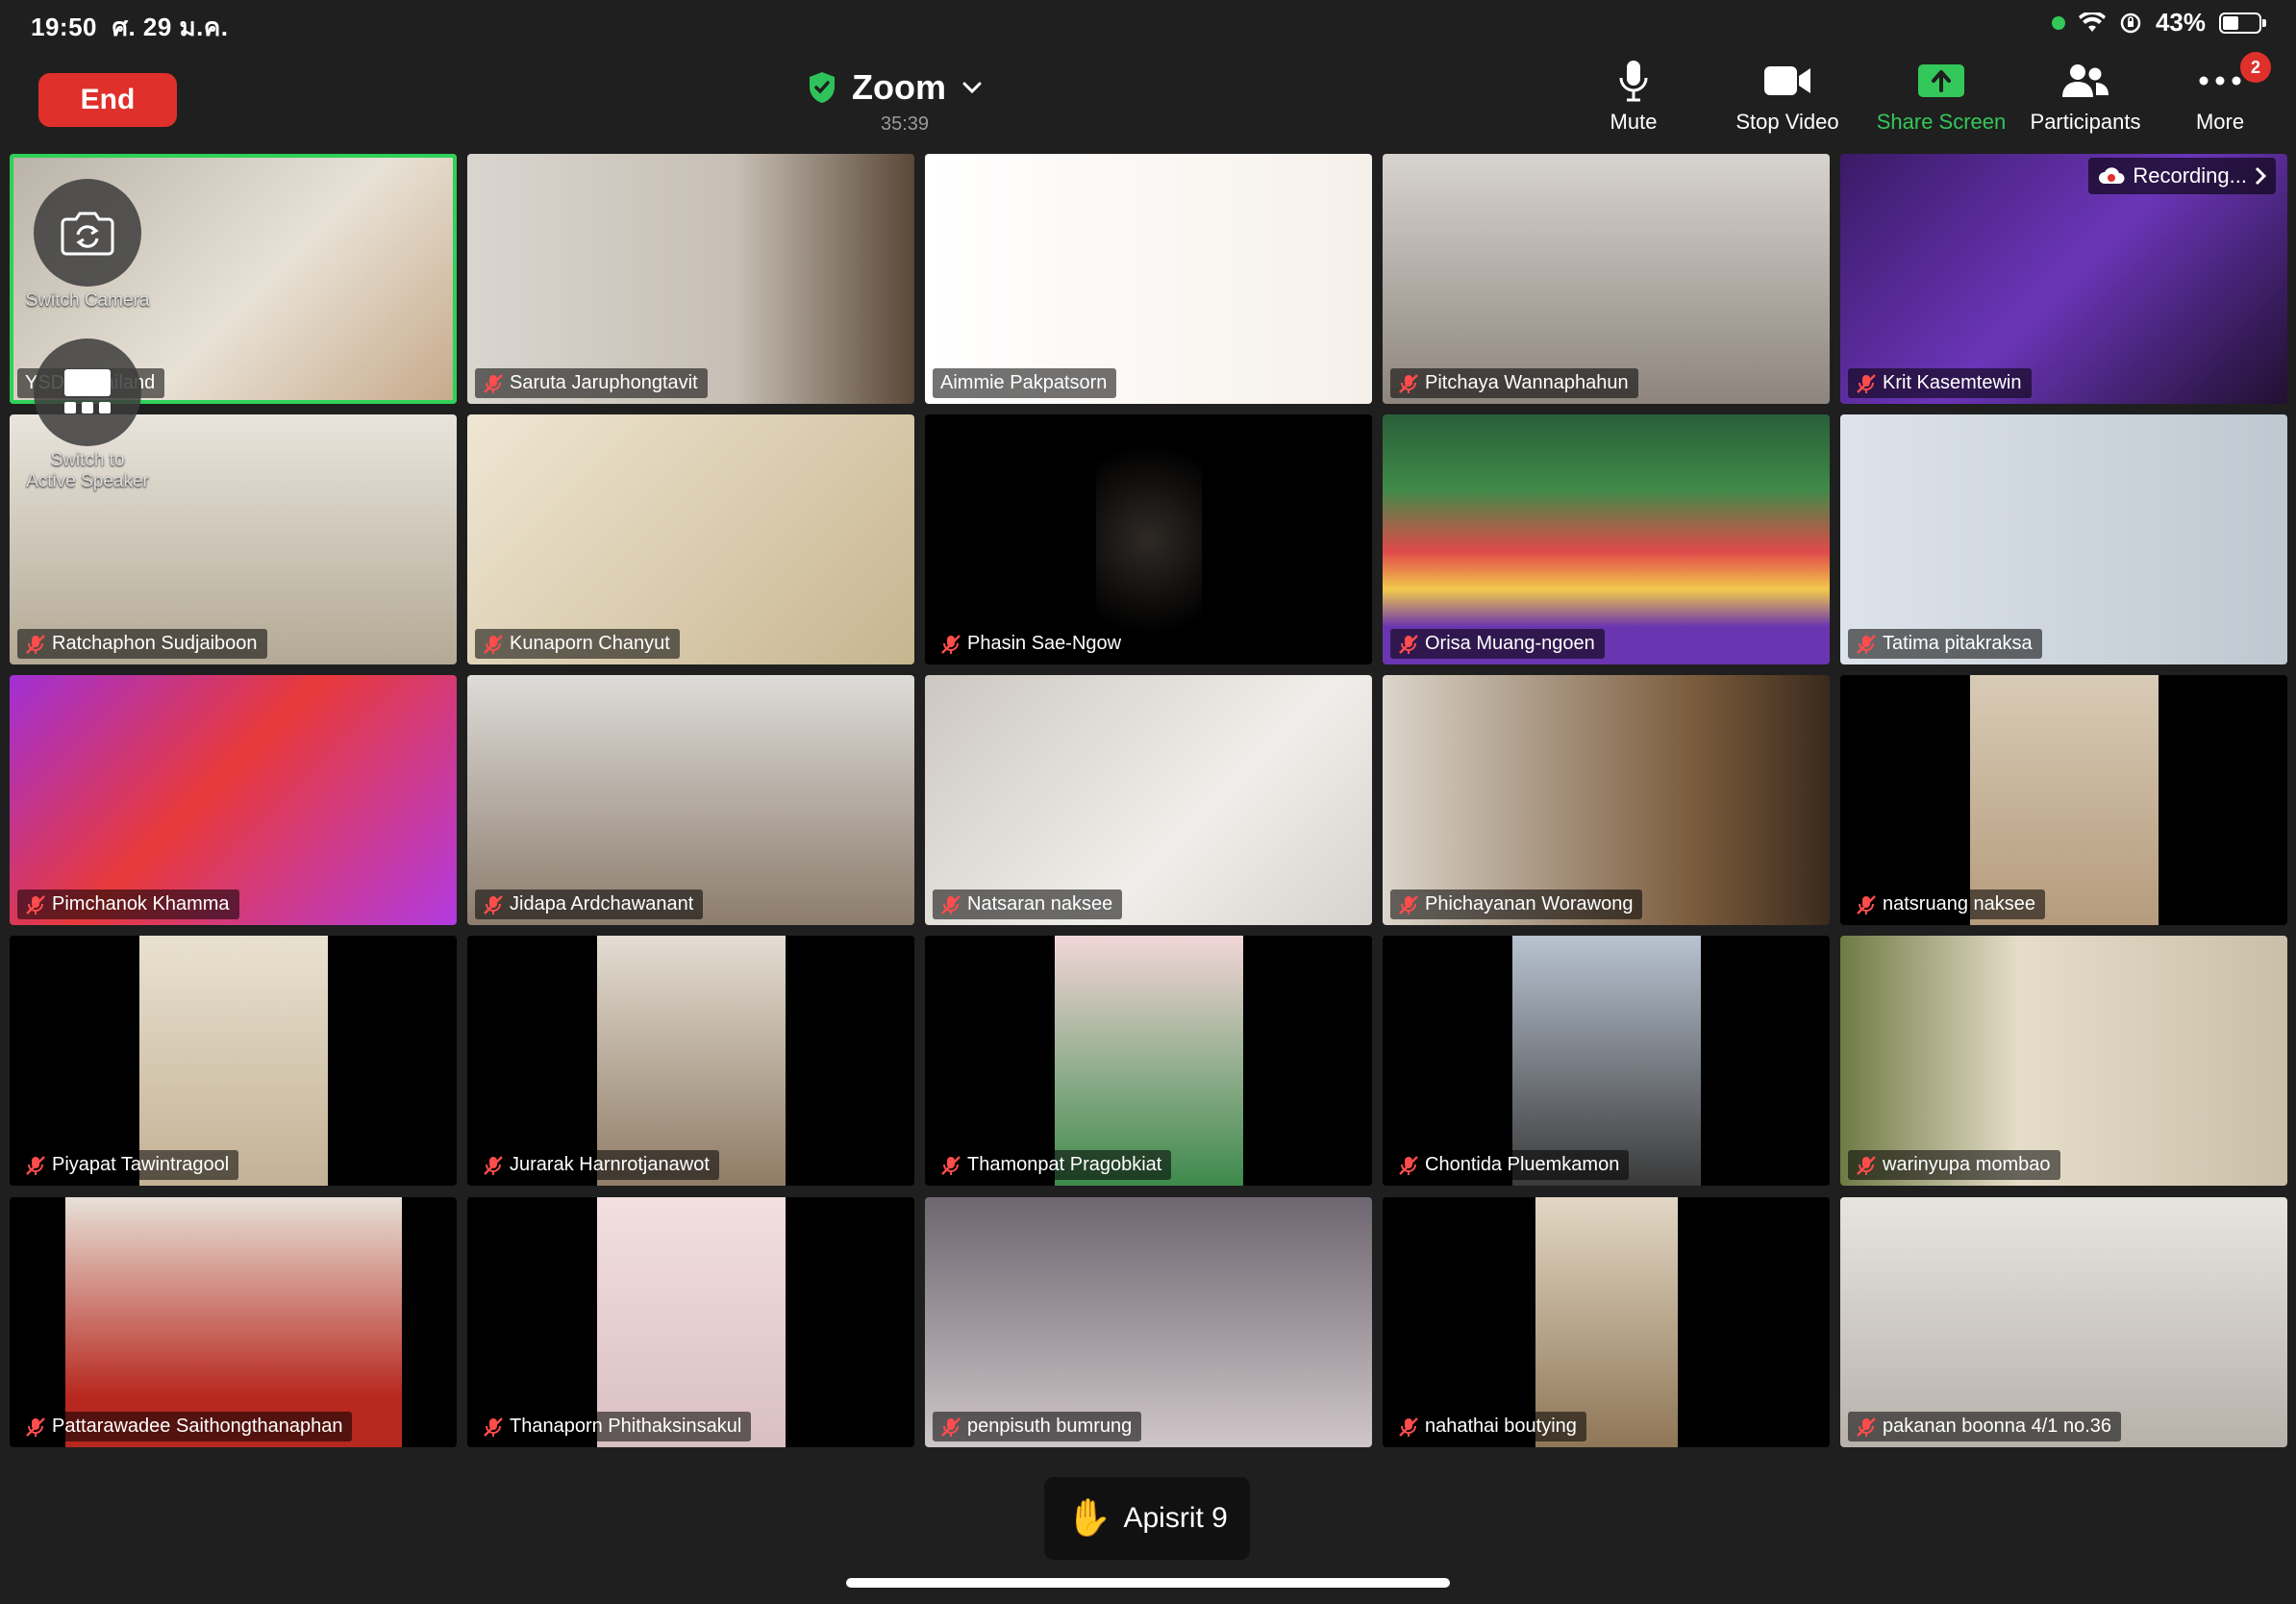 The width and height of the screenshot is (2296, 1604). Describe the element at coordinates (690, 279) in the screenshot. I see `video-tile: Saruta Jaruphongtavit` at that location.